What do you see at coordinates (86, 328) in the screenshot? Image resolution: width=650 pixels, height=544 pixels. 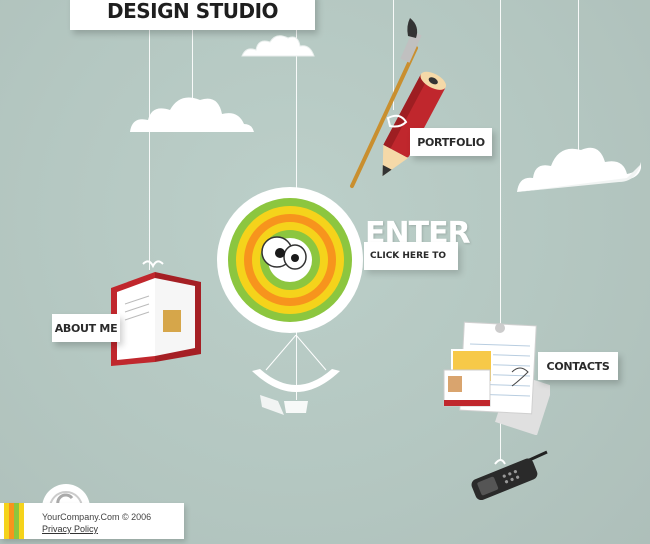 I see `nav-about-me: ABOUT ME` at bounding box center [86, 328].